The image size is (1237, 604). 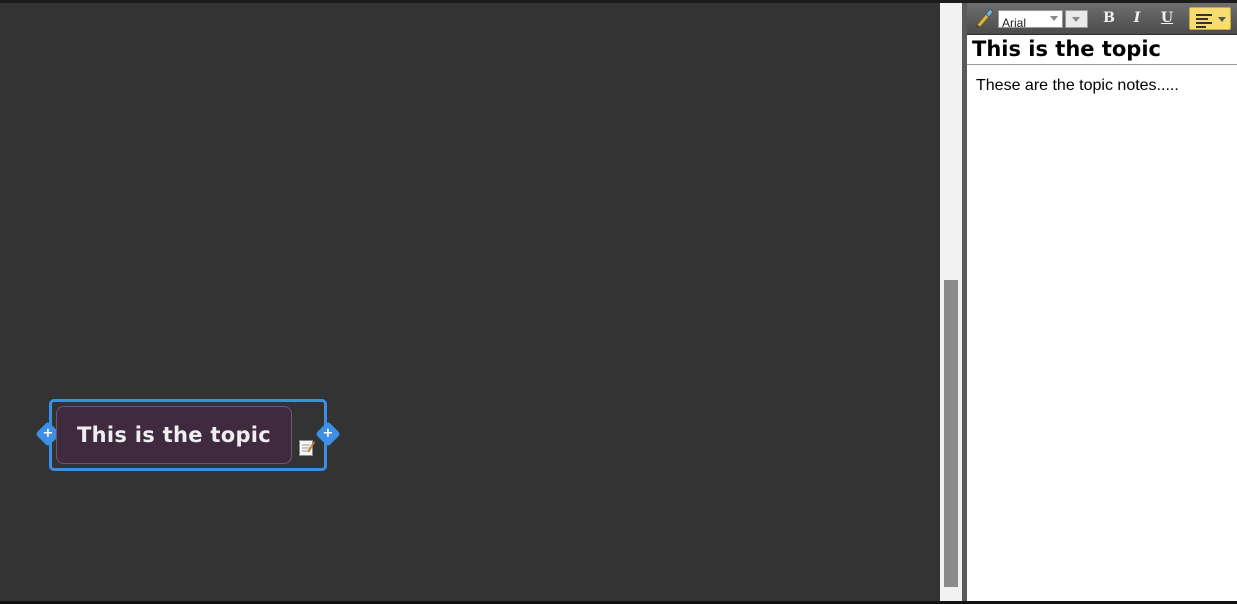 What do you see at coordinates (1109, 18) in the screenshot?
I see `bold-button: B` at bounding box center [1109, 18].